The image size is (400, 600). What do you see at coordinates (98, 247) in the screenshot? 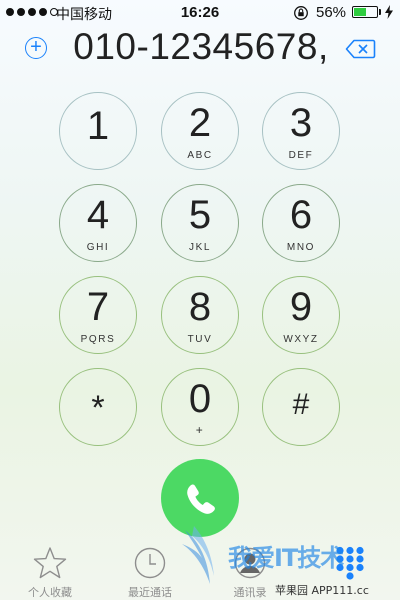
I see `key-letters: GHI` at bounding box center [98, 247].